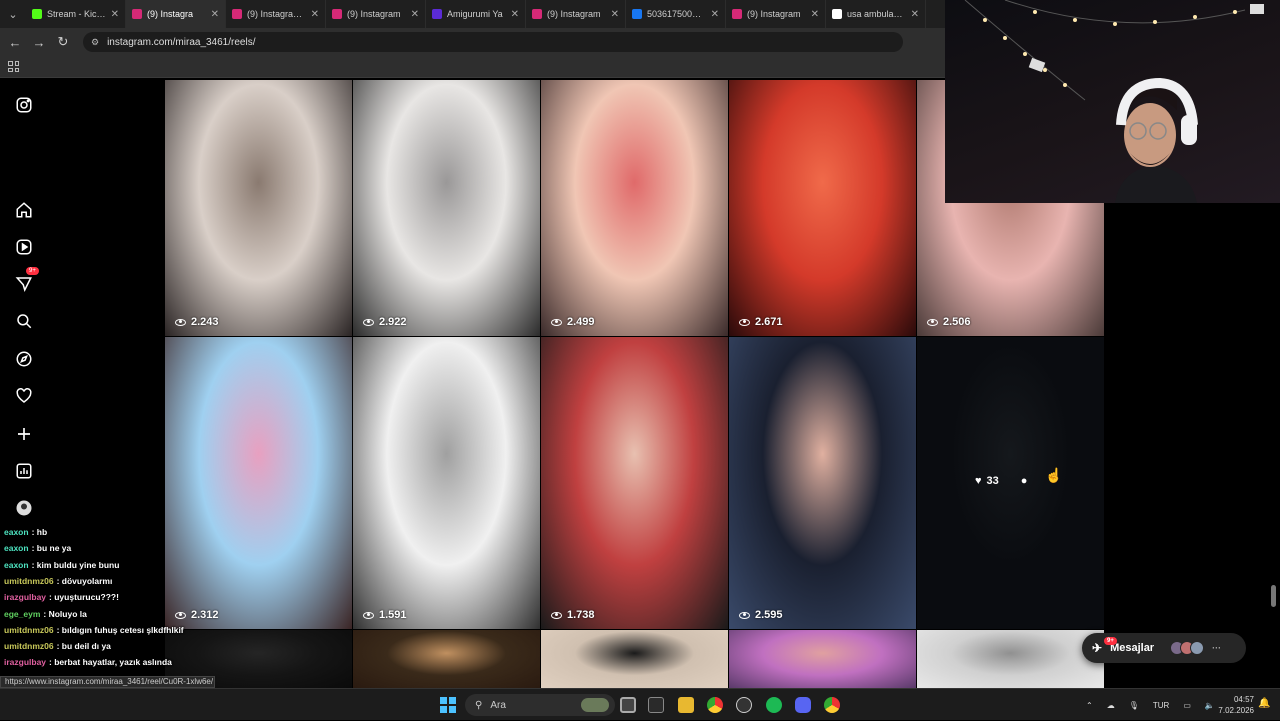 The height and width of the screenshot is (721, 1280). What do you see at coordinates (24, 321) in the screenshot?
I see `search-icon` at bounding box center [24, 321].